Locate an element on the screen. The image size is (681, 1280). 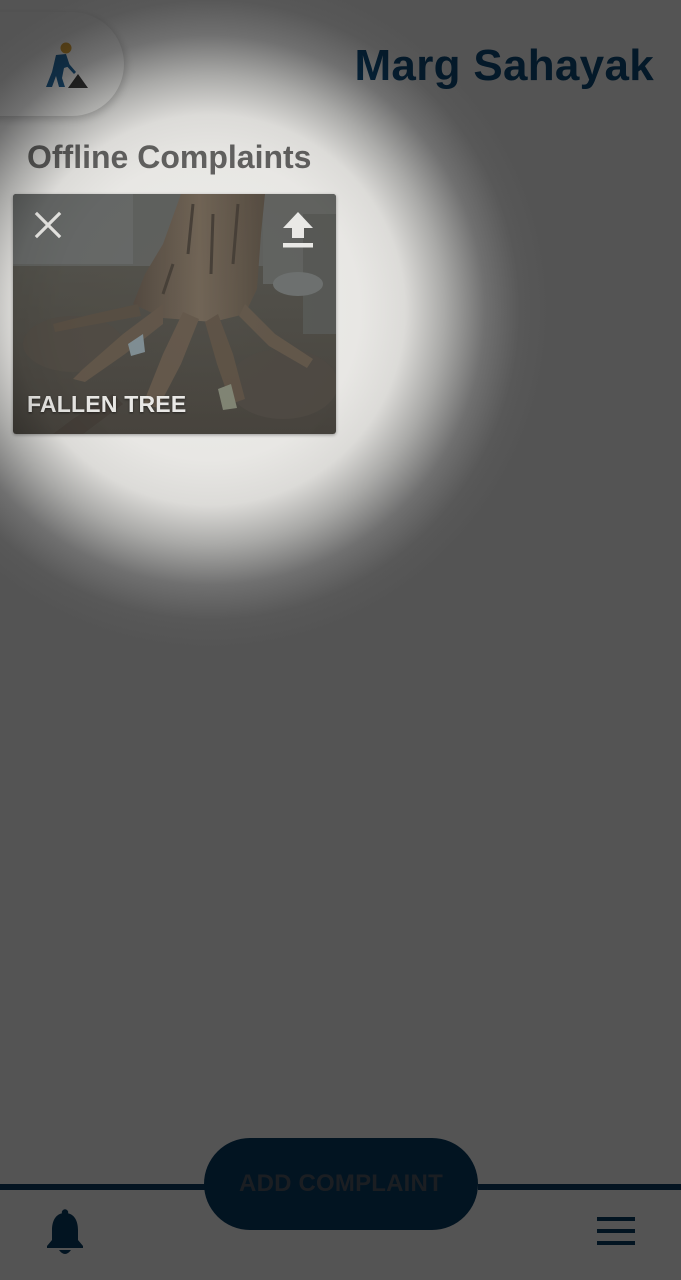
app-logo-button is located at coordinates (62, 64).